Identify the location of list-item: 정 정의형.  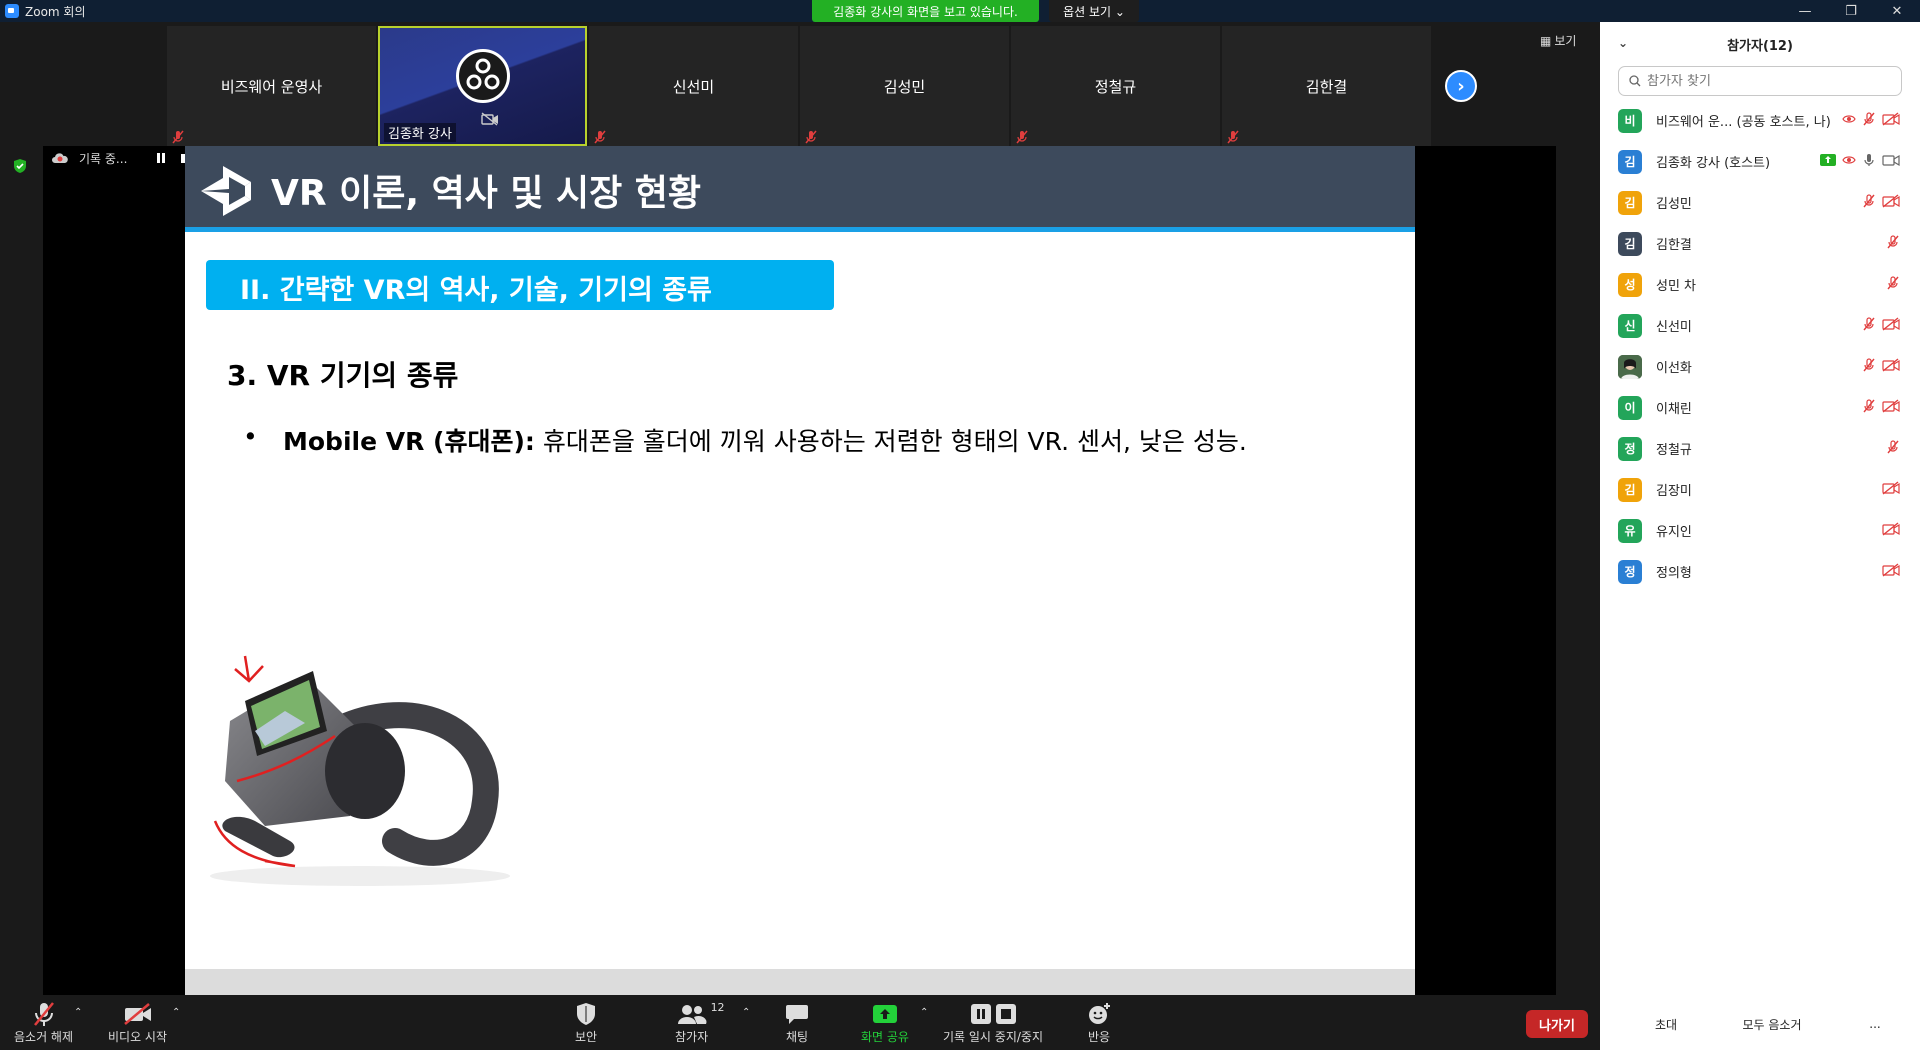
(1760, 571).